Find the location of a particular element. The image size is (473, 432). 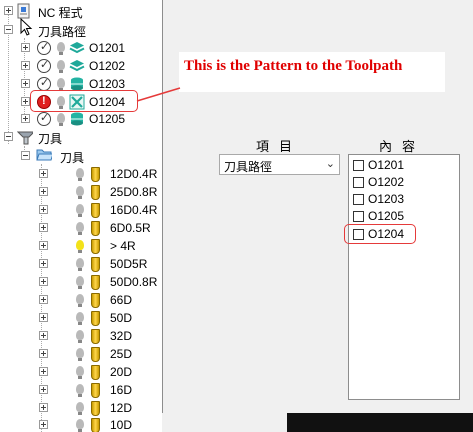

tree-item-tool-active: > 4R is located at coordinates (81, 246).